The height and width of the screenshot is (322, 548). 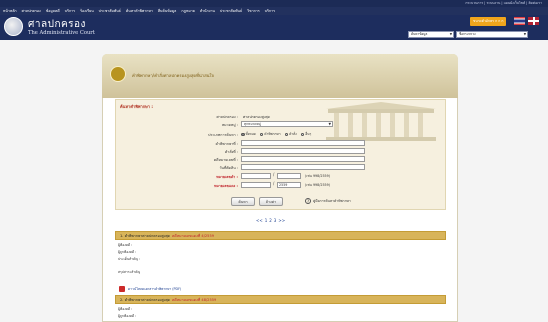 What do you see at coordinates (118, 74) in the screenshot?
I see `court-badge-icon` at bounding box center [118, 74].